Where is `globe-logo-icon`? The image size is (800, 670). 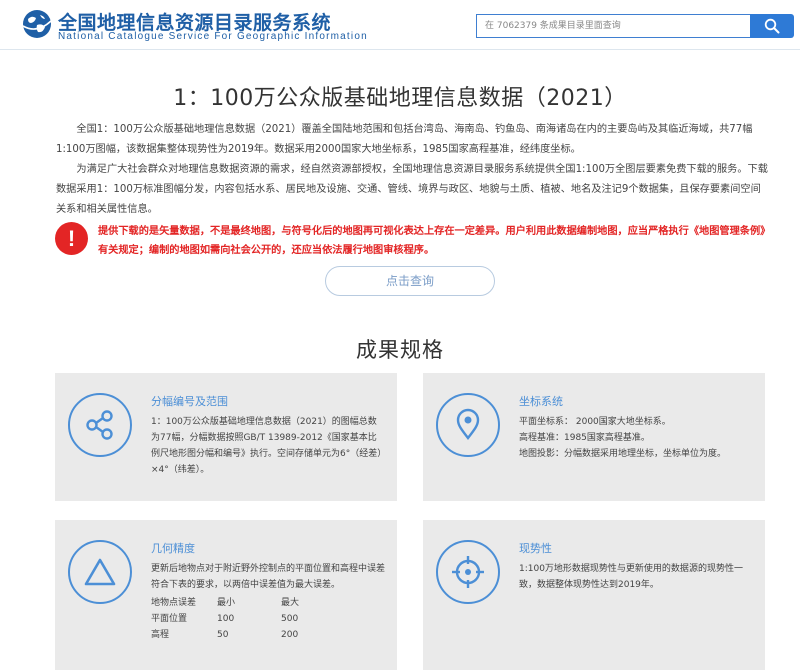
globe-logo-icon is located at coordinates (37, 24).